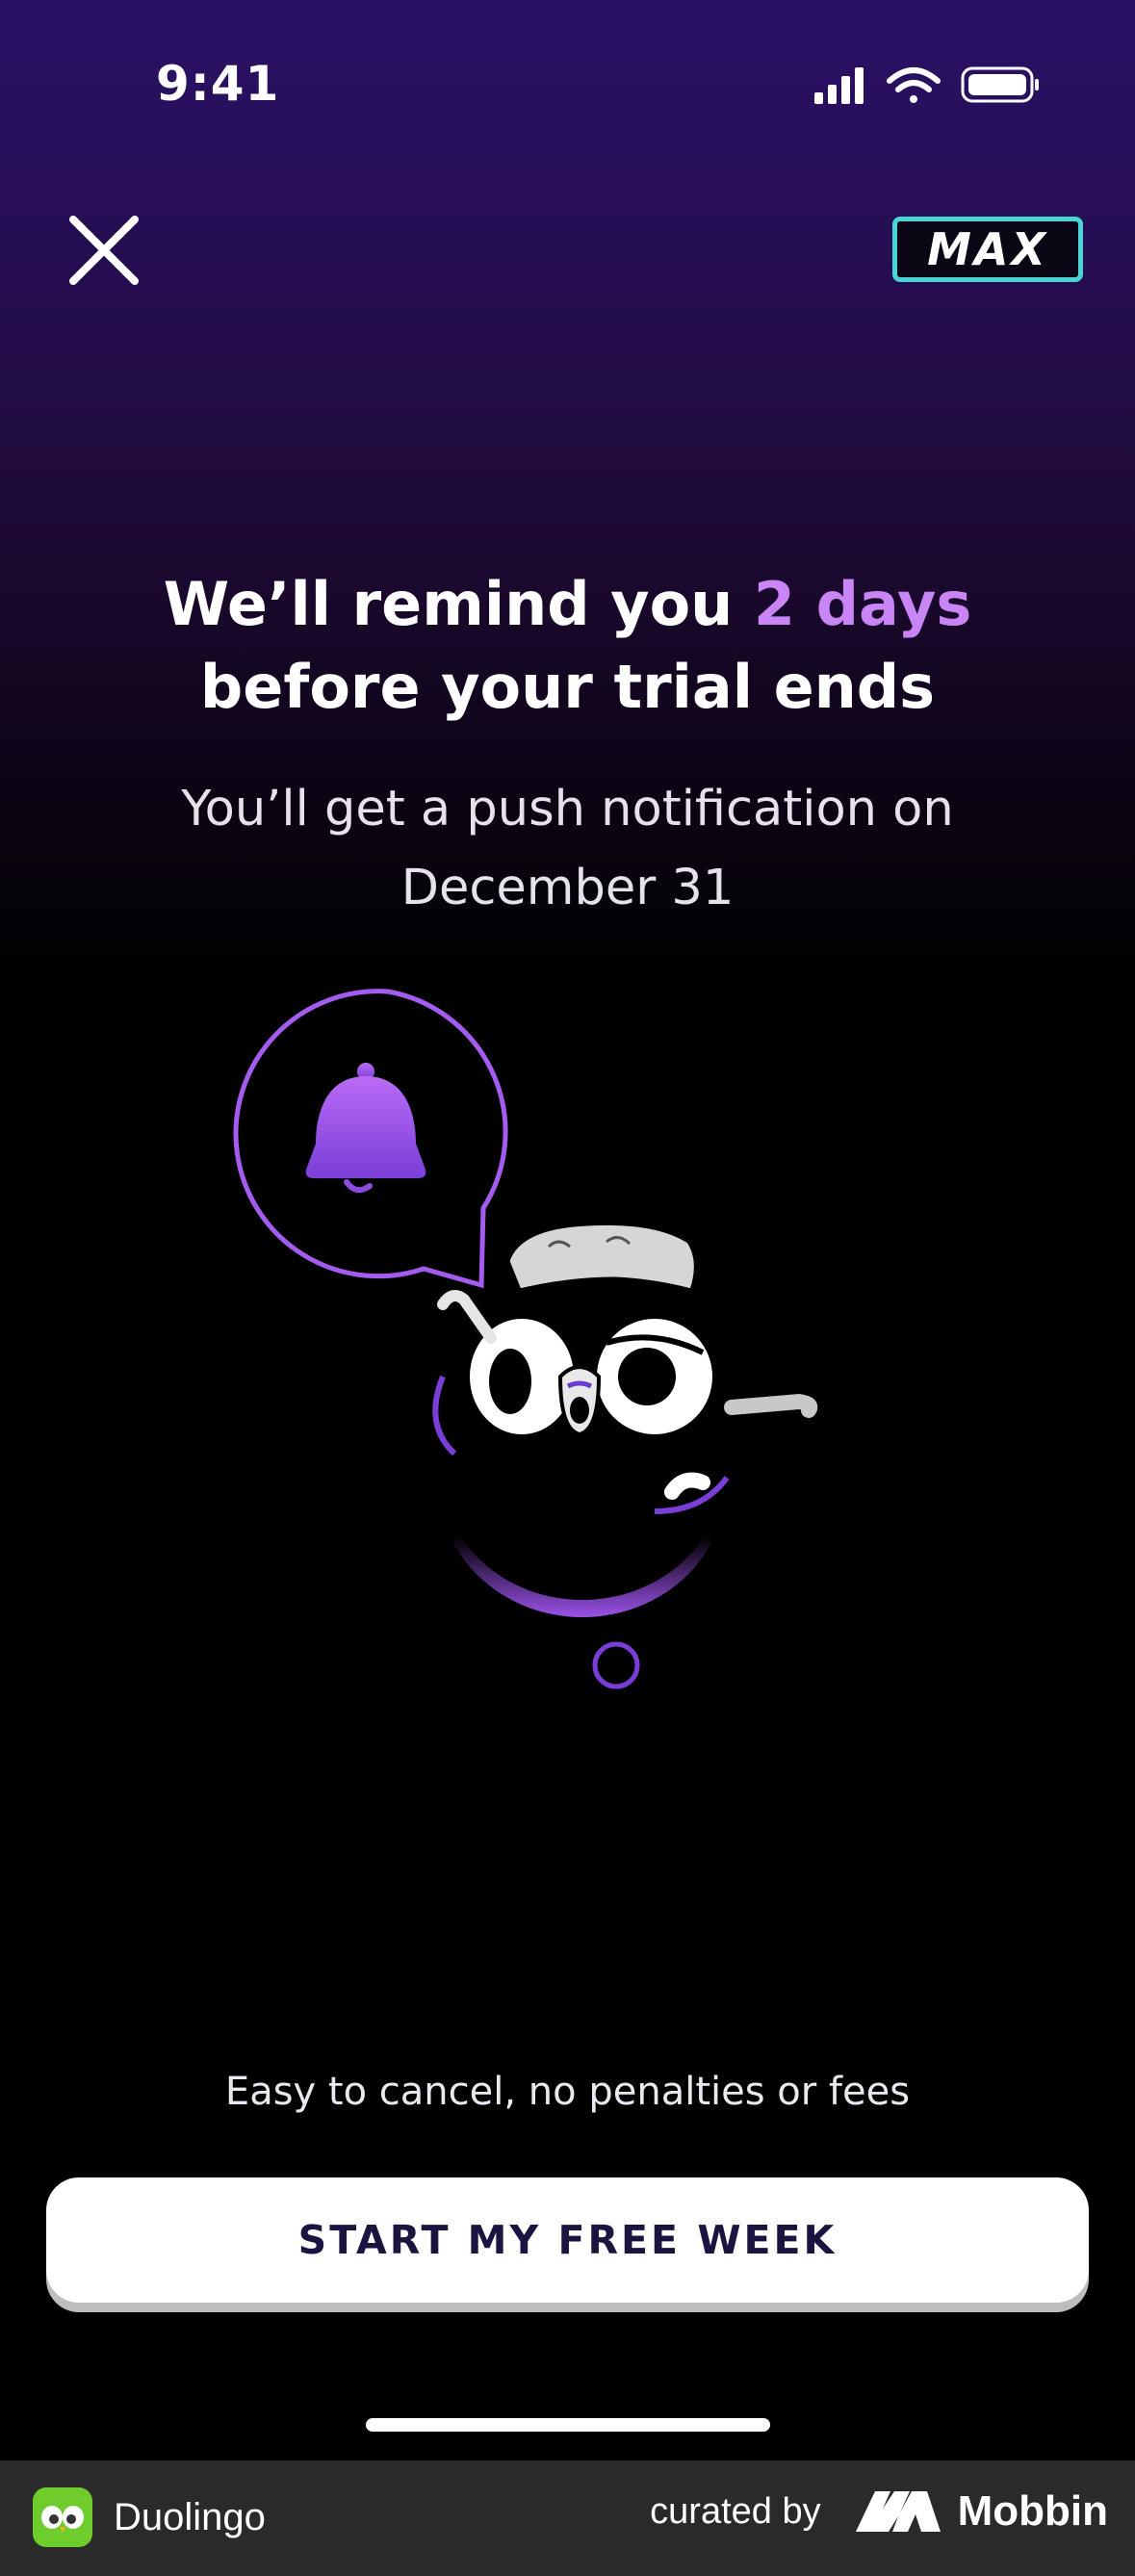 Image resolution: width=1135 pixels, height=2576 pixels. I want to click on signal-icon, so click(839, 85).